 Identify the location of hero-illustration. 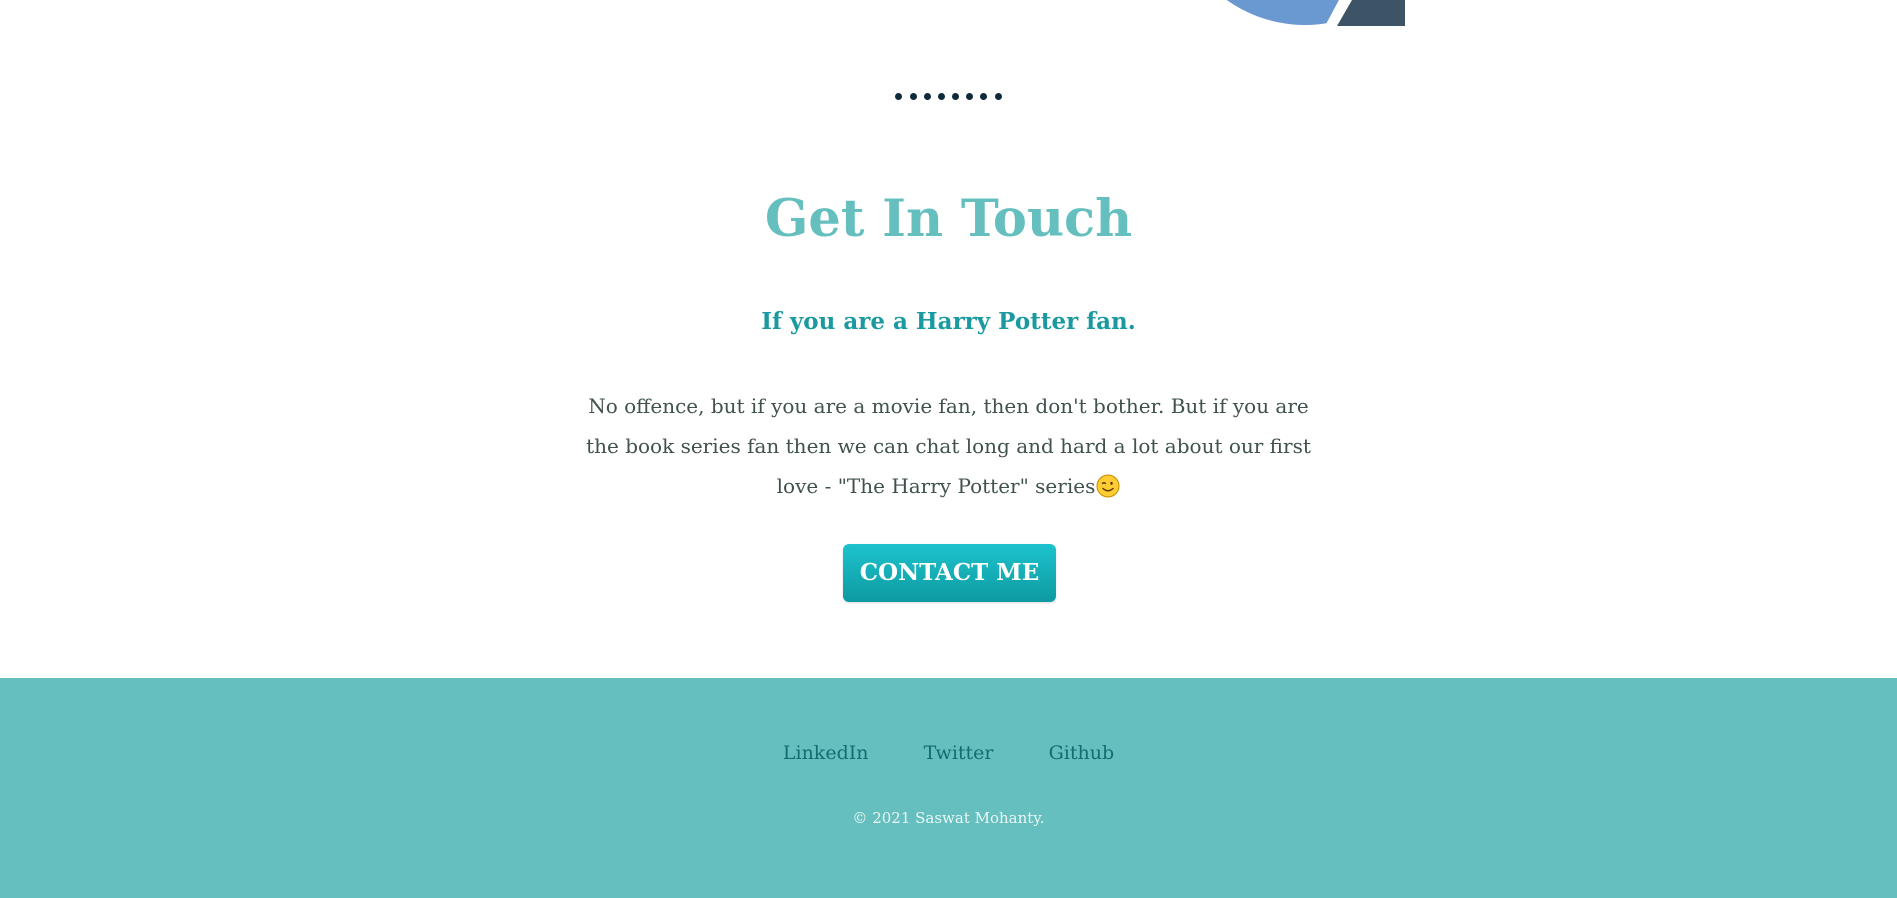
(1305, 13).